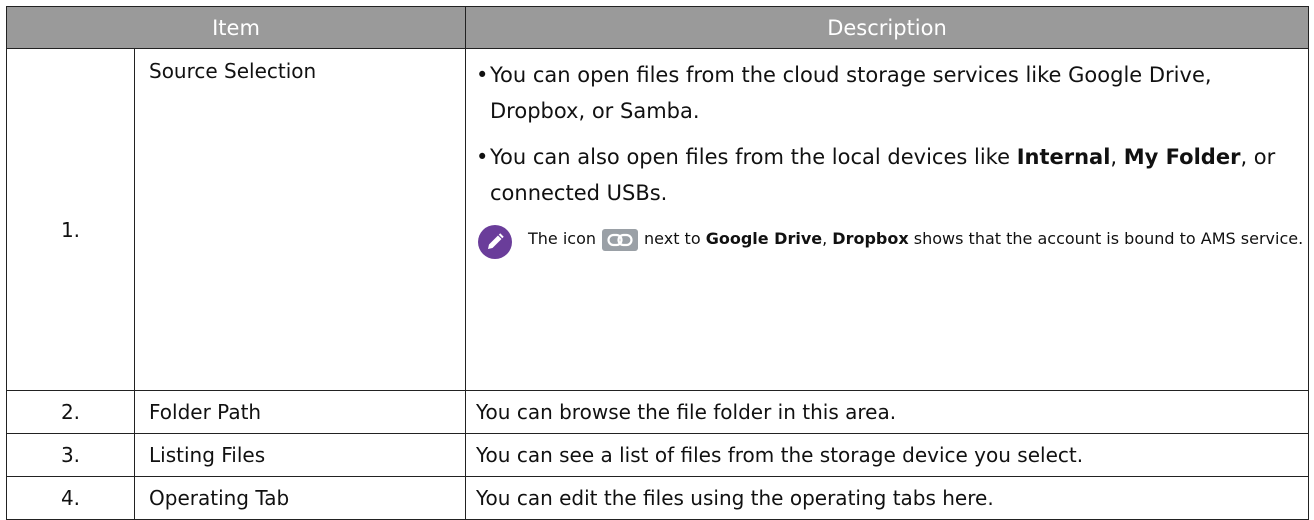  What do you see at coordinates (827, 238) in the screenshot?
I see `note-text-sep: ,` at bounding box center [827, 238].